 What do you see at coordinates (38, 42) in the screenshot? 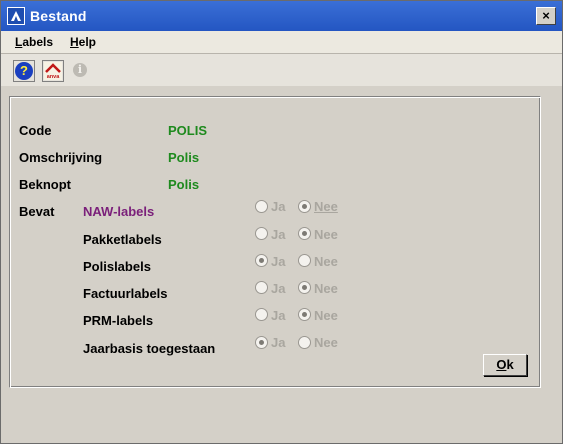
I see `menu-labels-rest: abels` at bounding box center [38, 42].